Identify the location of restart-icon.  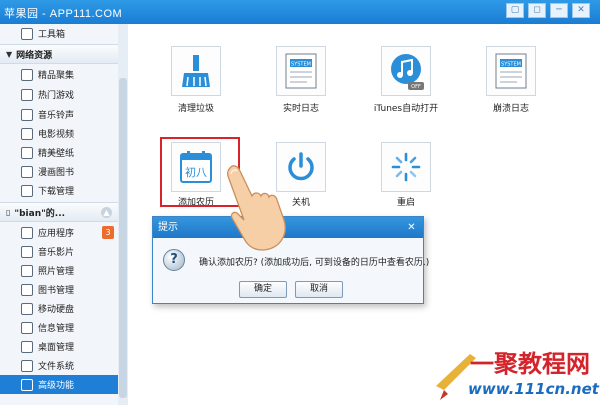
(406, 167).